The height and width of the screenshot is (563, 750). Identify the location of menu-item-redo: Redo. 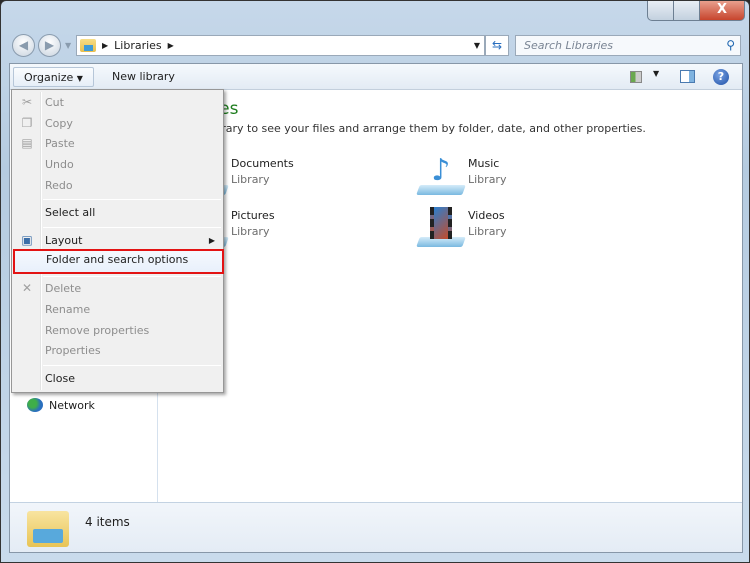
(117, 185).